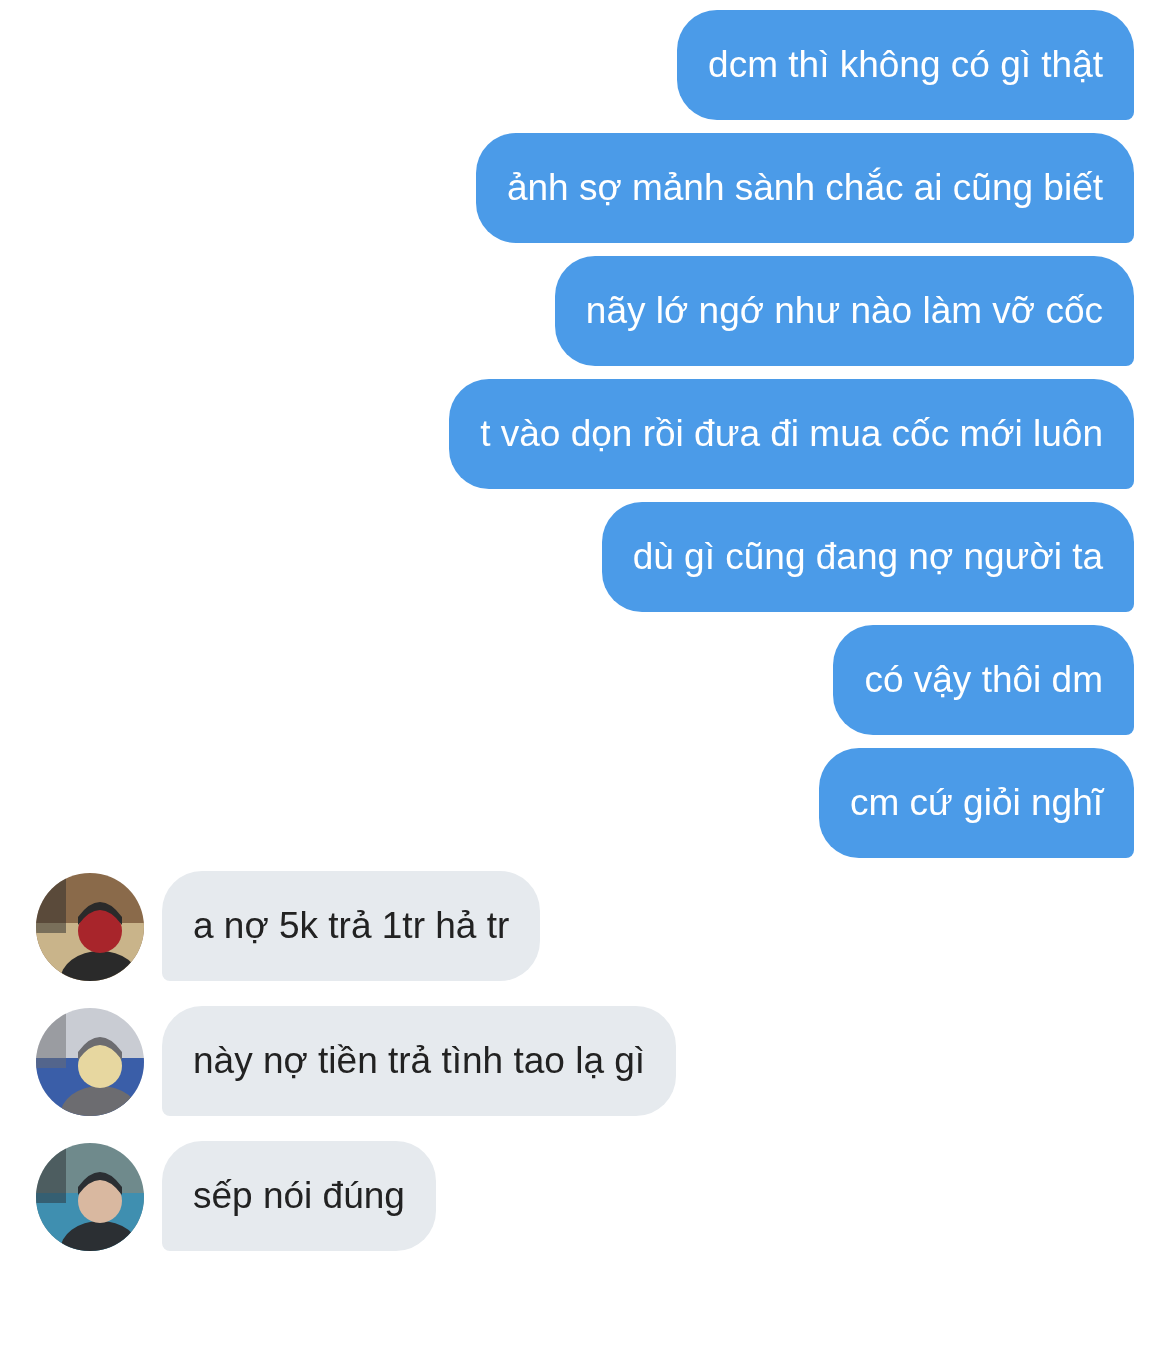  Describe the element at coordinates (419, 1061) in the screenshot. I see `message-bubble: này nợ tiền trả tình tao lạ gì` at that location.